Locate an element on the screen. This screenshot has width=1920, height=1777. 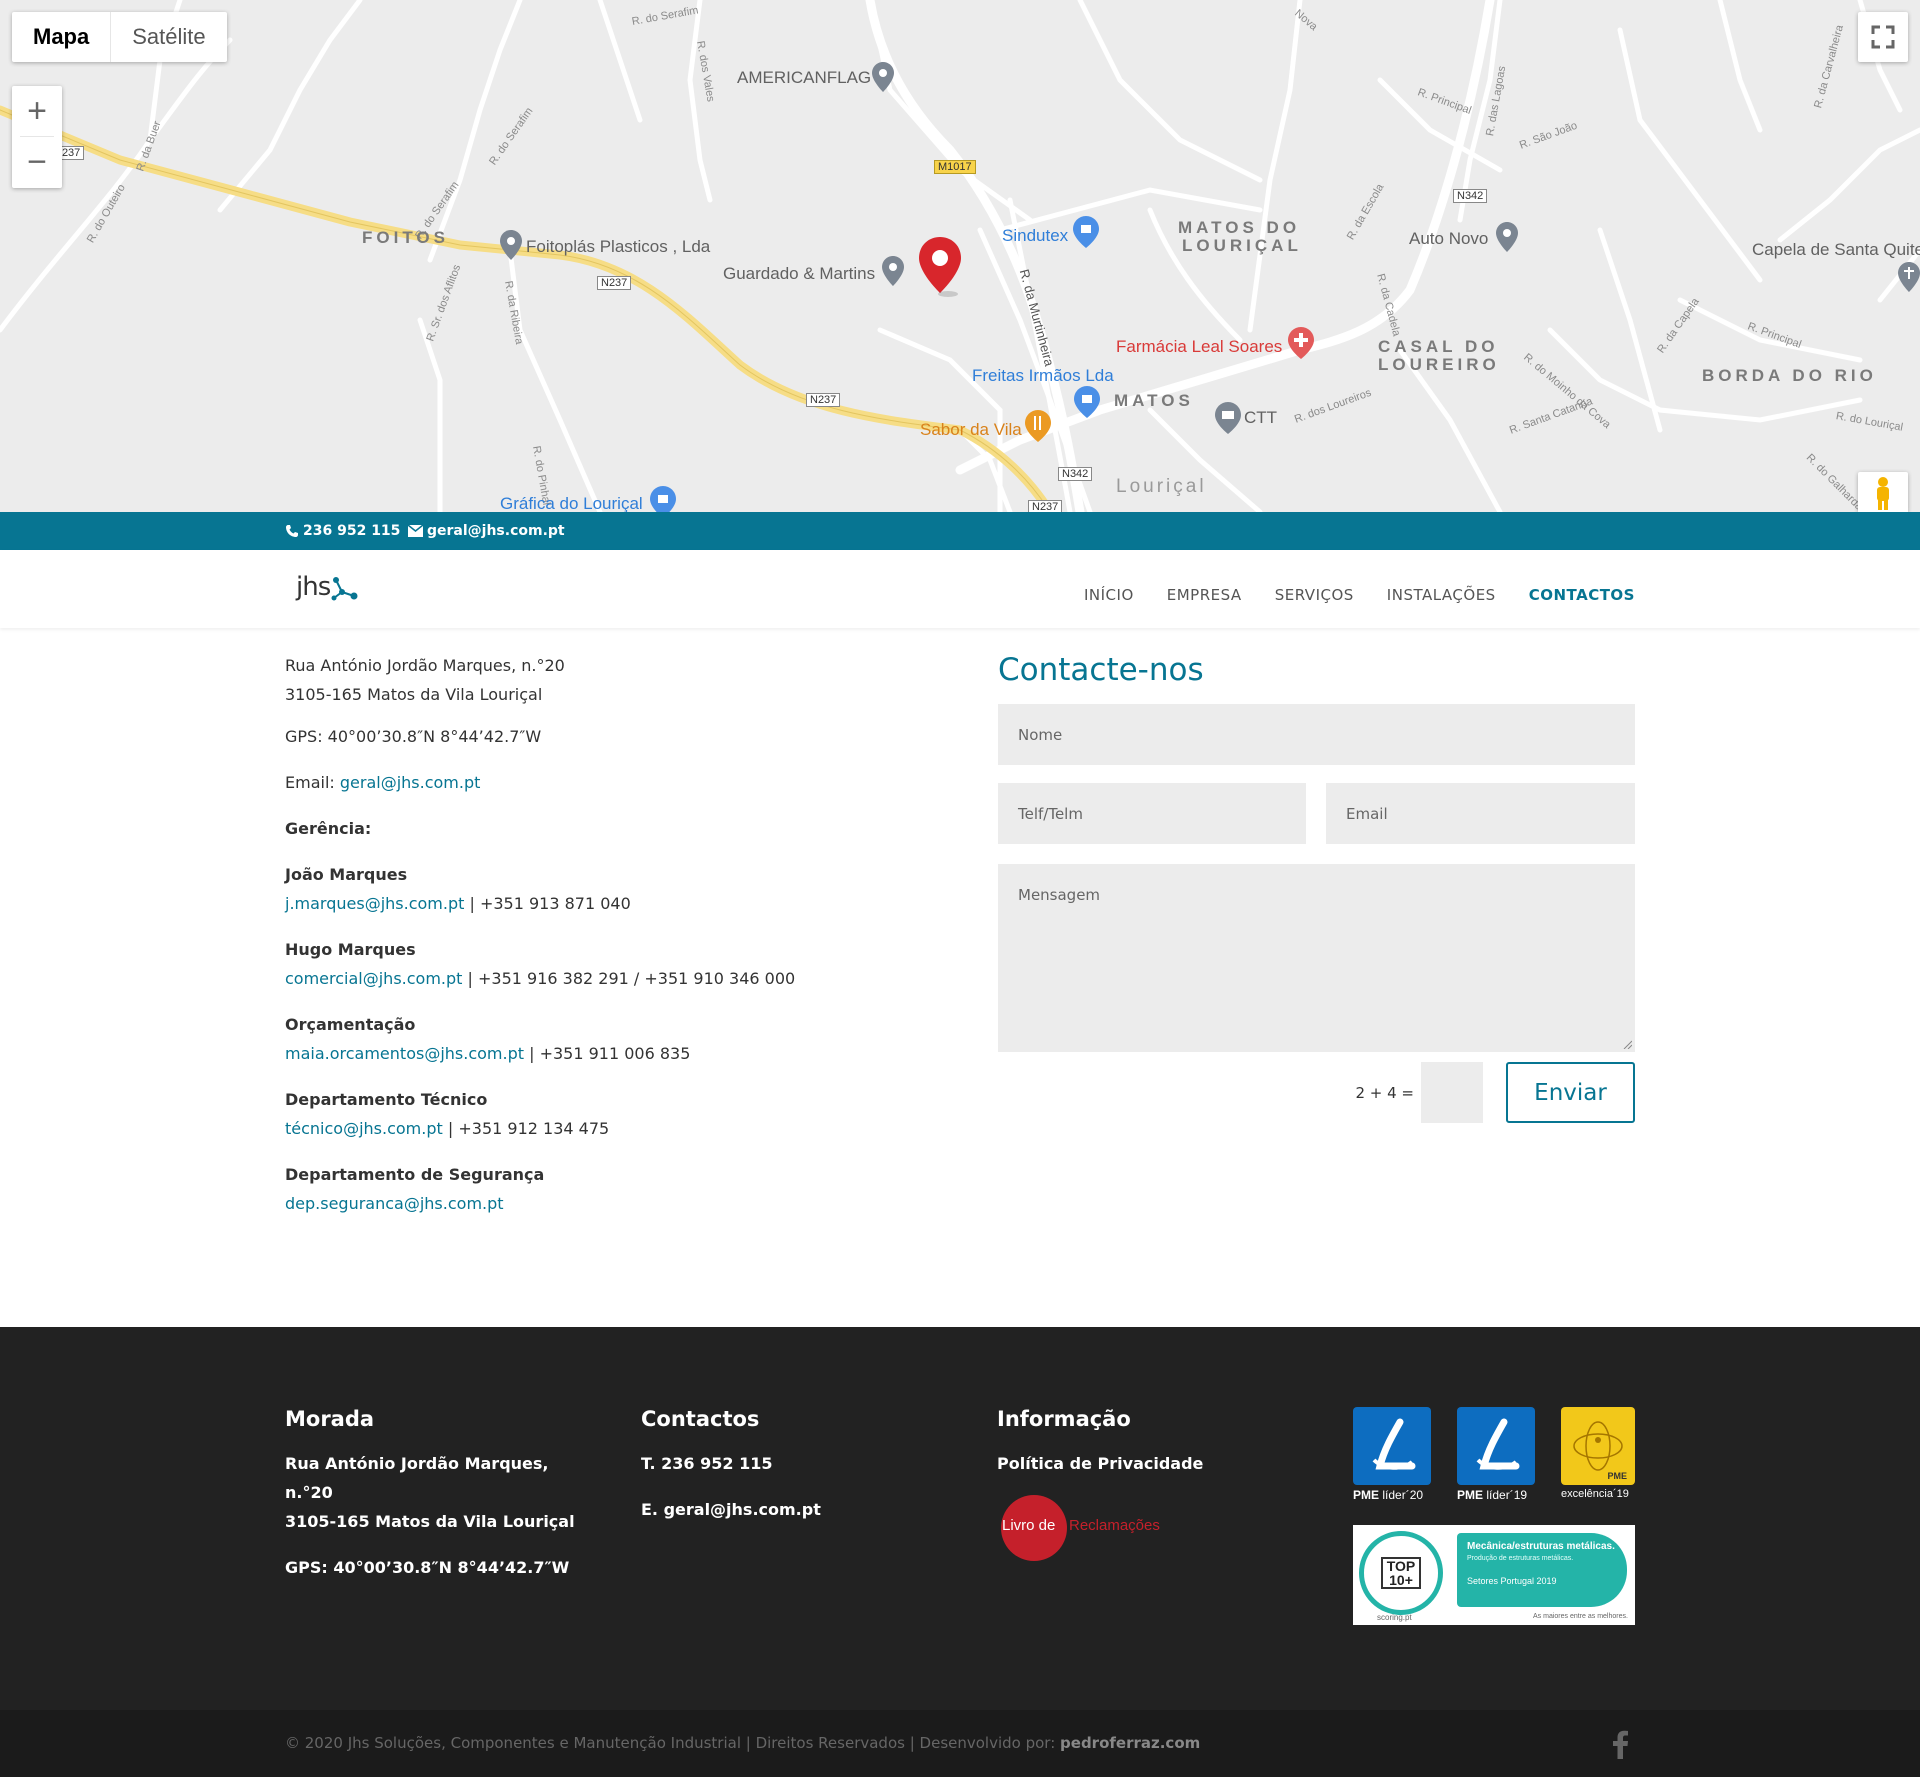
facebook-icon is located at coordinates (1620, 1744).